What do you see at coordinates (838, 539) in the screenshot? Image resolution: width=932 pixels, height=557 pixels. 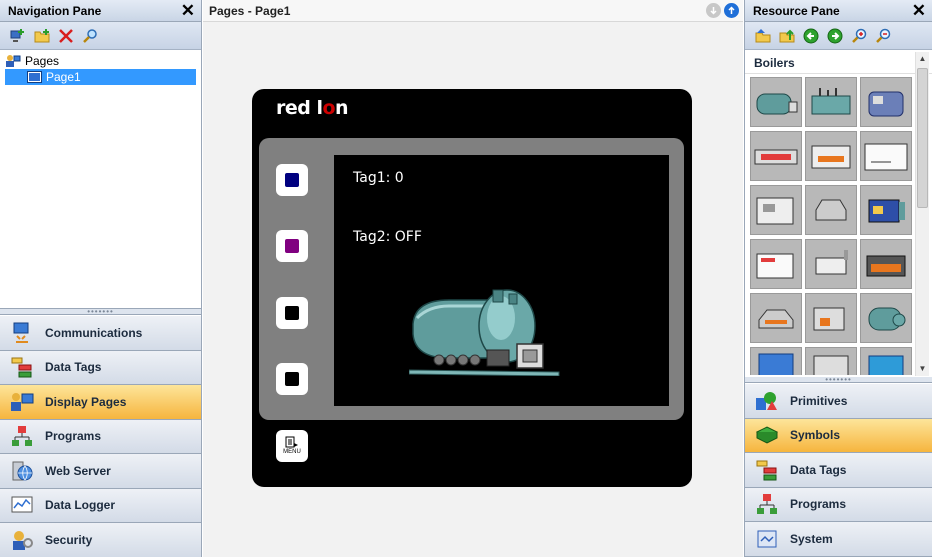 I see `section-system: System` at bounding box center [838, 539].